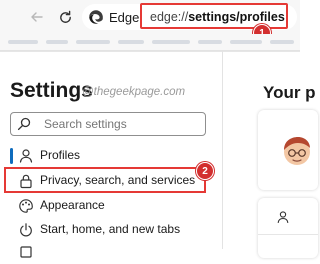  Describe the element at coordinates (110, 206) in the screenshot. I see `sidebar-item-appearance: Appearance` at that location.